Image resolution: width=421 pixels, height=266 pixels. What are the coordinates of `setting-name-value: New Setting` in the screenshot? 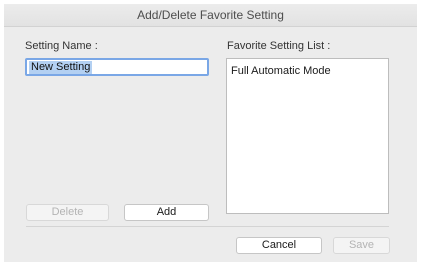 It's located at (61, 67).